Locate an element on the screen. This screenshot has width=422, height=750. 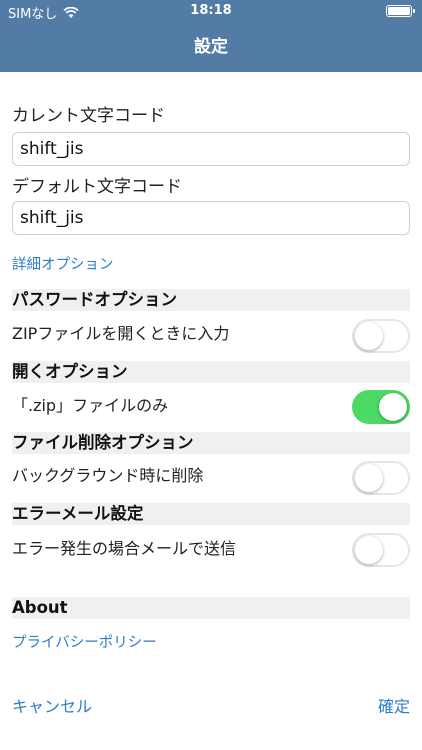
default-encoding-label: デフォルト文字コード is located at coordinates (97, 187).